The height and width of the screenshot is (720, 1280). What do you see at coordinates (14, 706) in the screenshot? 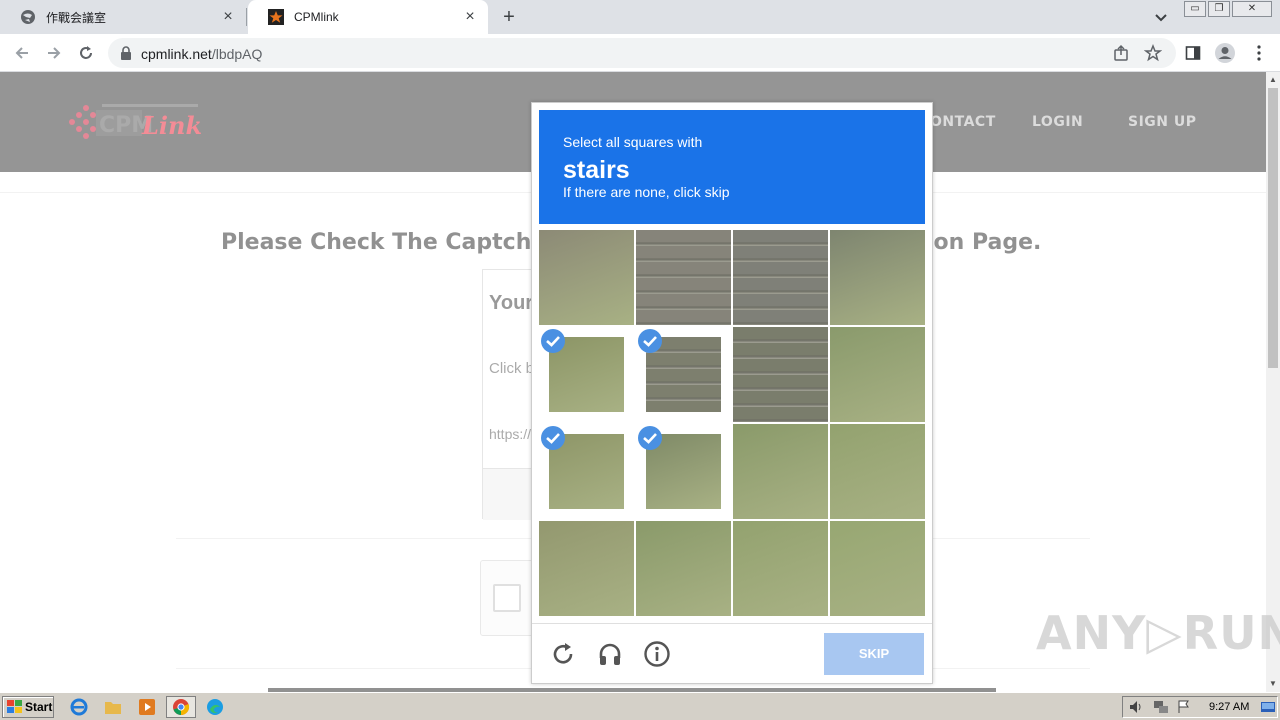
I see `windows-logo-icon` at bounding box center [14, 706].